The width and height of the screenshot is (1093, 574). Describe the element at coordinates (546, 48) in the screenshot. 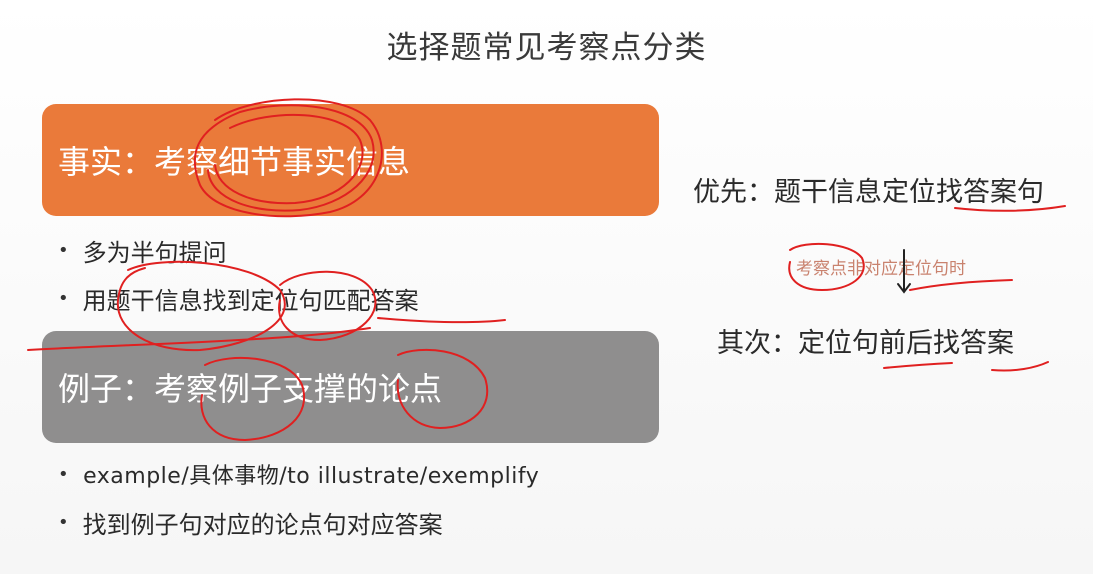

I see `slide-title: 选择题常见考察点分类` at that location.